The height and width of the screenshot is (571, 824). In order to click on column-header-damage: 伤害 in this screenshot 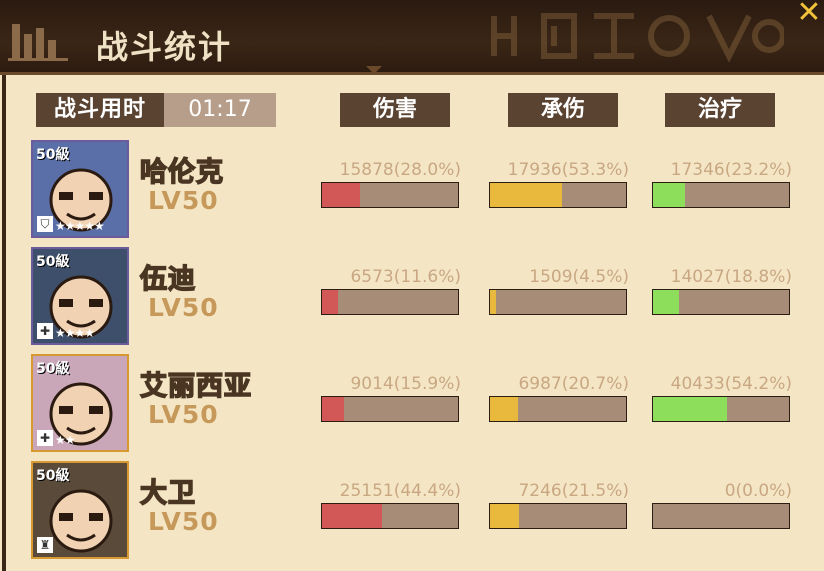, I will do `click(395, 110)`.